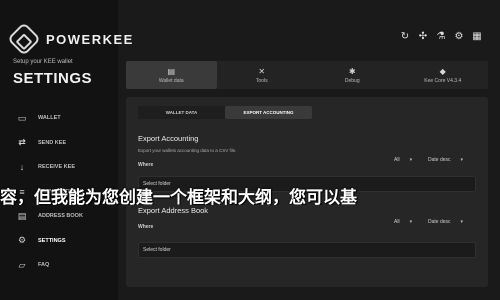 The image size is (500, 300). I want to click on sync-icon: ↻, so click(405, 36).